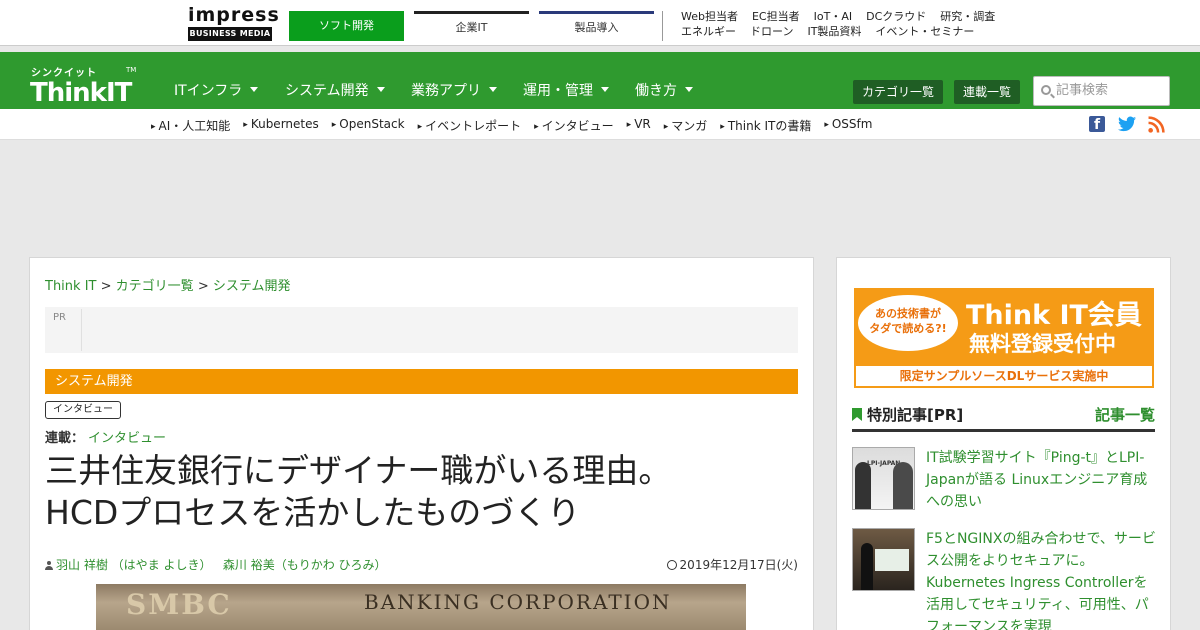 The height and width of the screenshot is (630, 1200). I want to click on author-link: 羽山 祥樹 （はやま よしき）, so click(133, 565).